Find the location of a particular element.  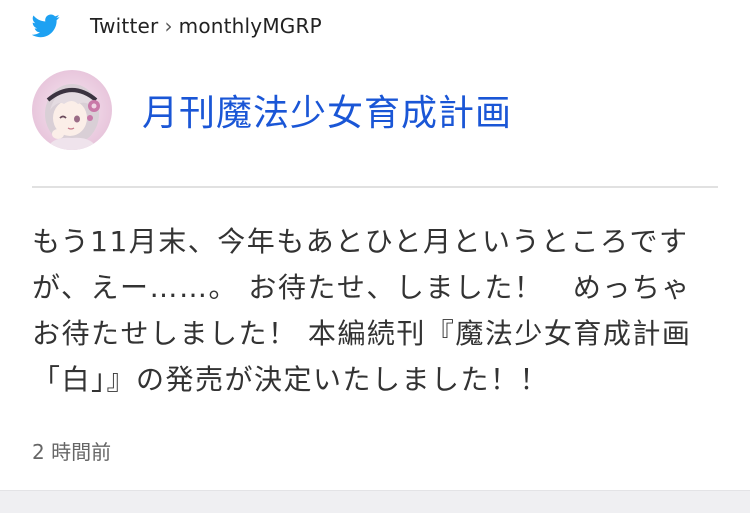

source-handle: monthlyMGRP is located at coordinates (250, 26).